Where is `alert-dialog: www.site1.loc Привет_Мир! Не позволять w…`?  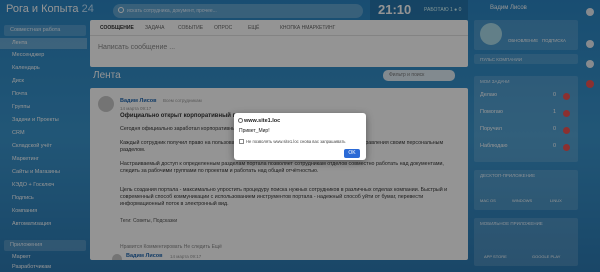
alert-dialog: www.site1.loc Привет_Мир! Не позволять w… is located at coordinates (300, 136).